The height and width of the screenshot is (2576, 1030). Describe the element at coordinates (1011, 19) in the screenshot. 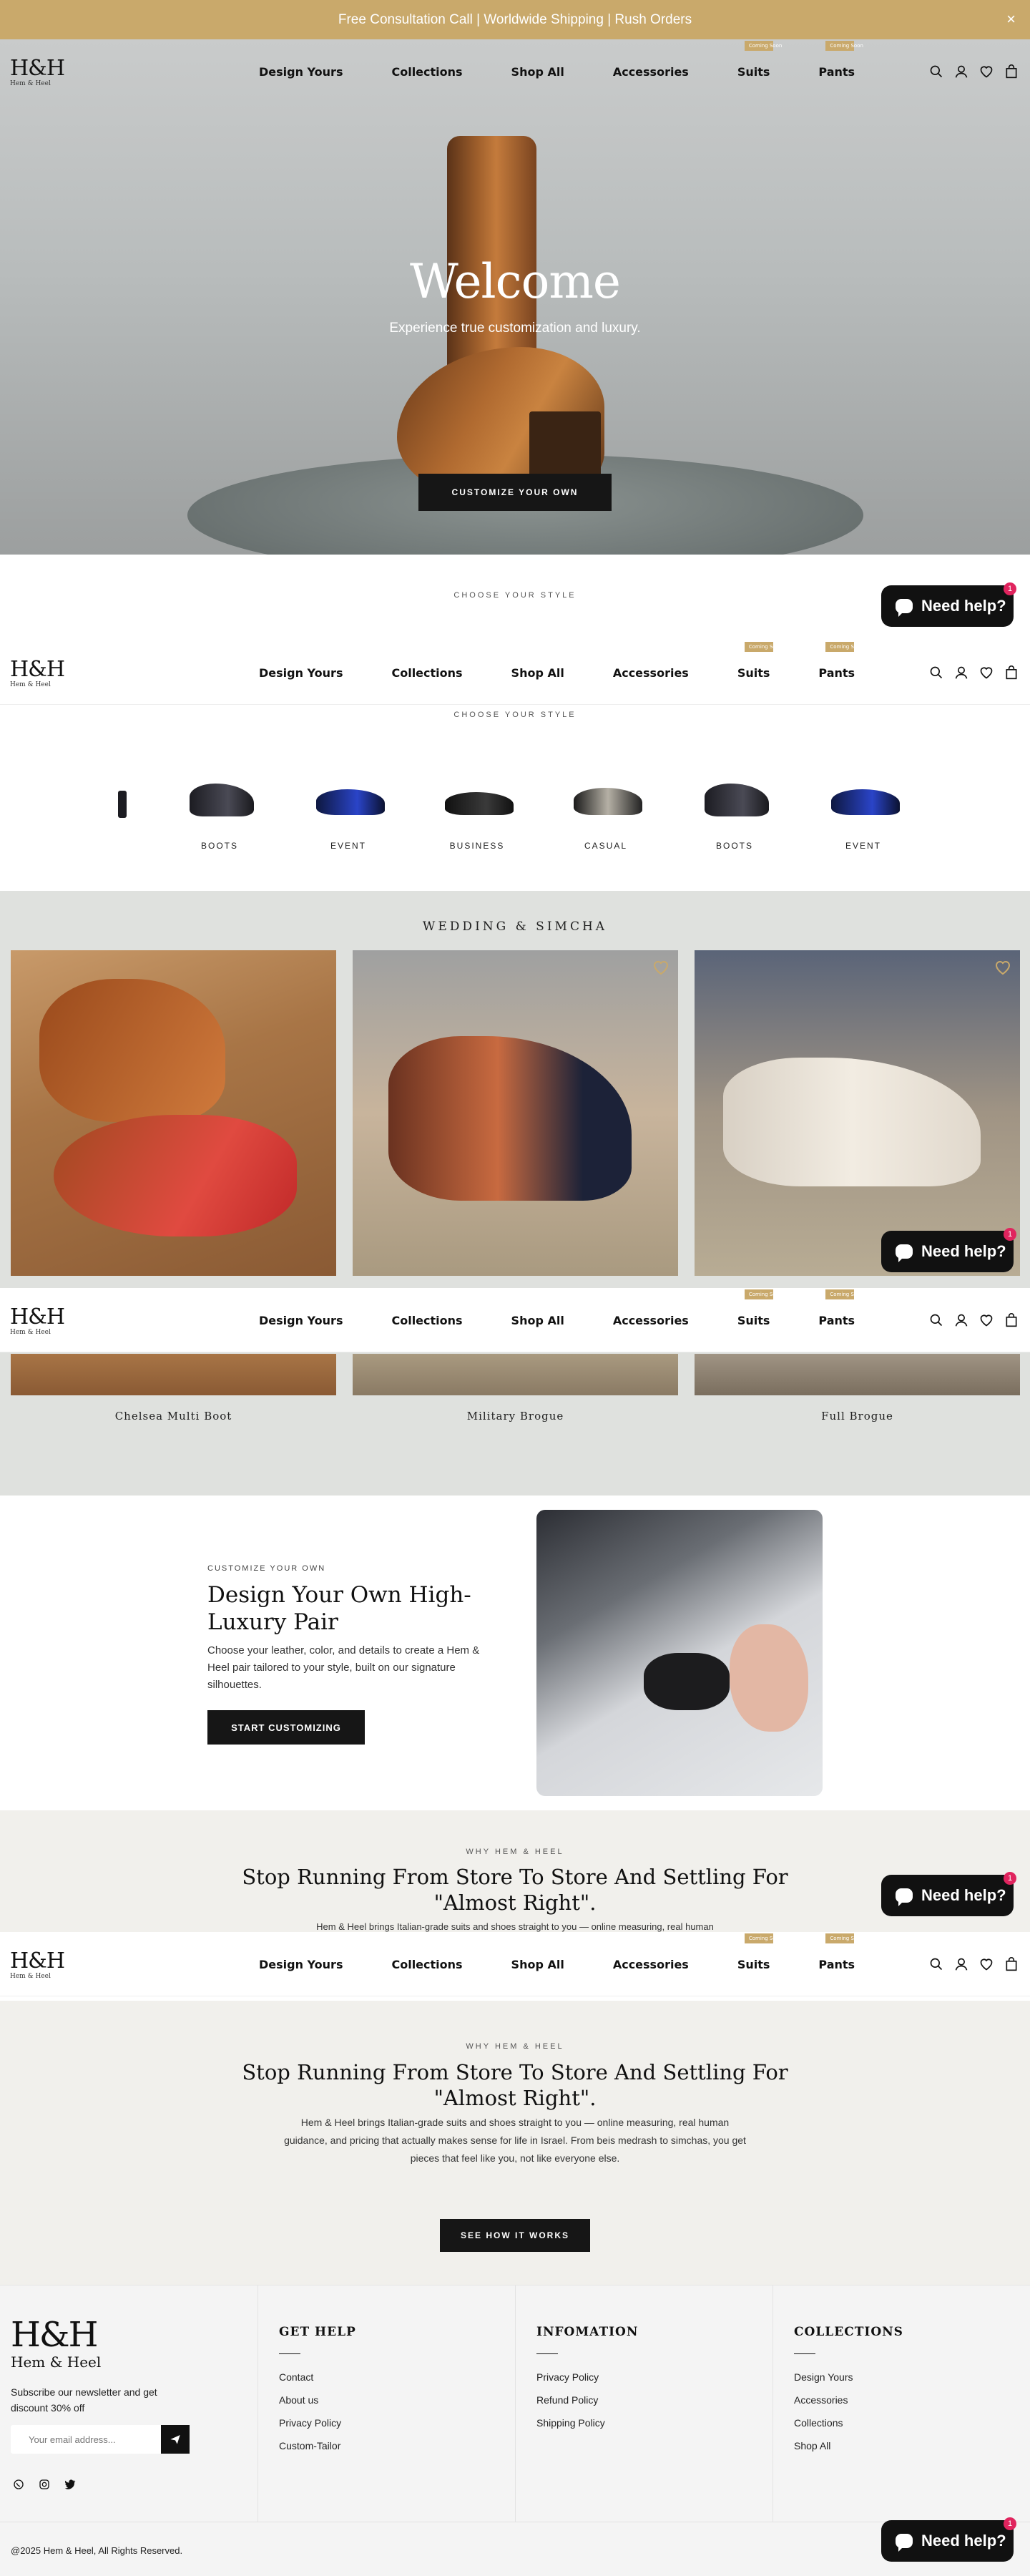

I see `close-icon: ×` at that location.